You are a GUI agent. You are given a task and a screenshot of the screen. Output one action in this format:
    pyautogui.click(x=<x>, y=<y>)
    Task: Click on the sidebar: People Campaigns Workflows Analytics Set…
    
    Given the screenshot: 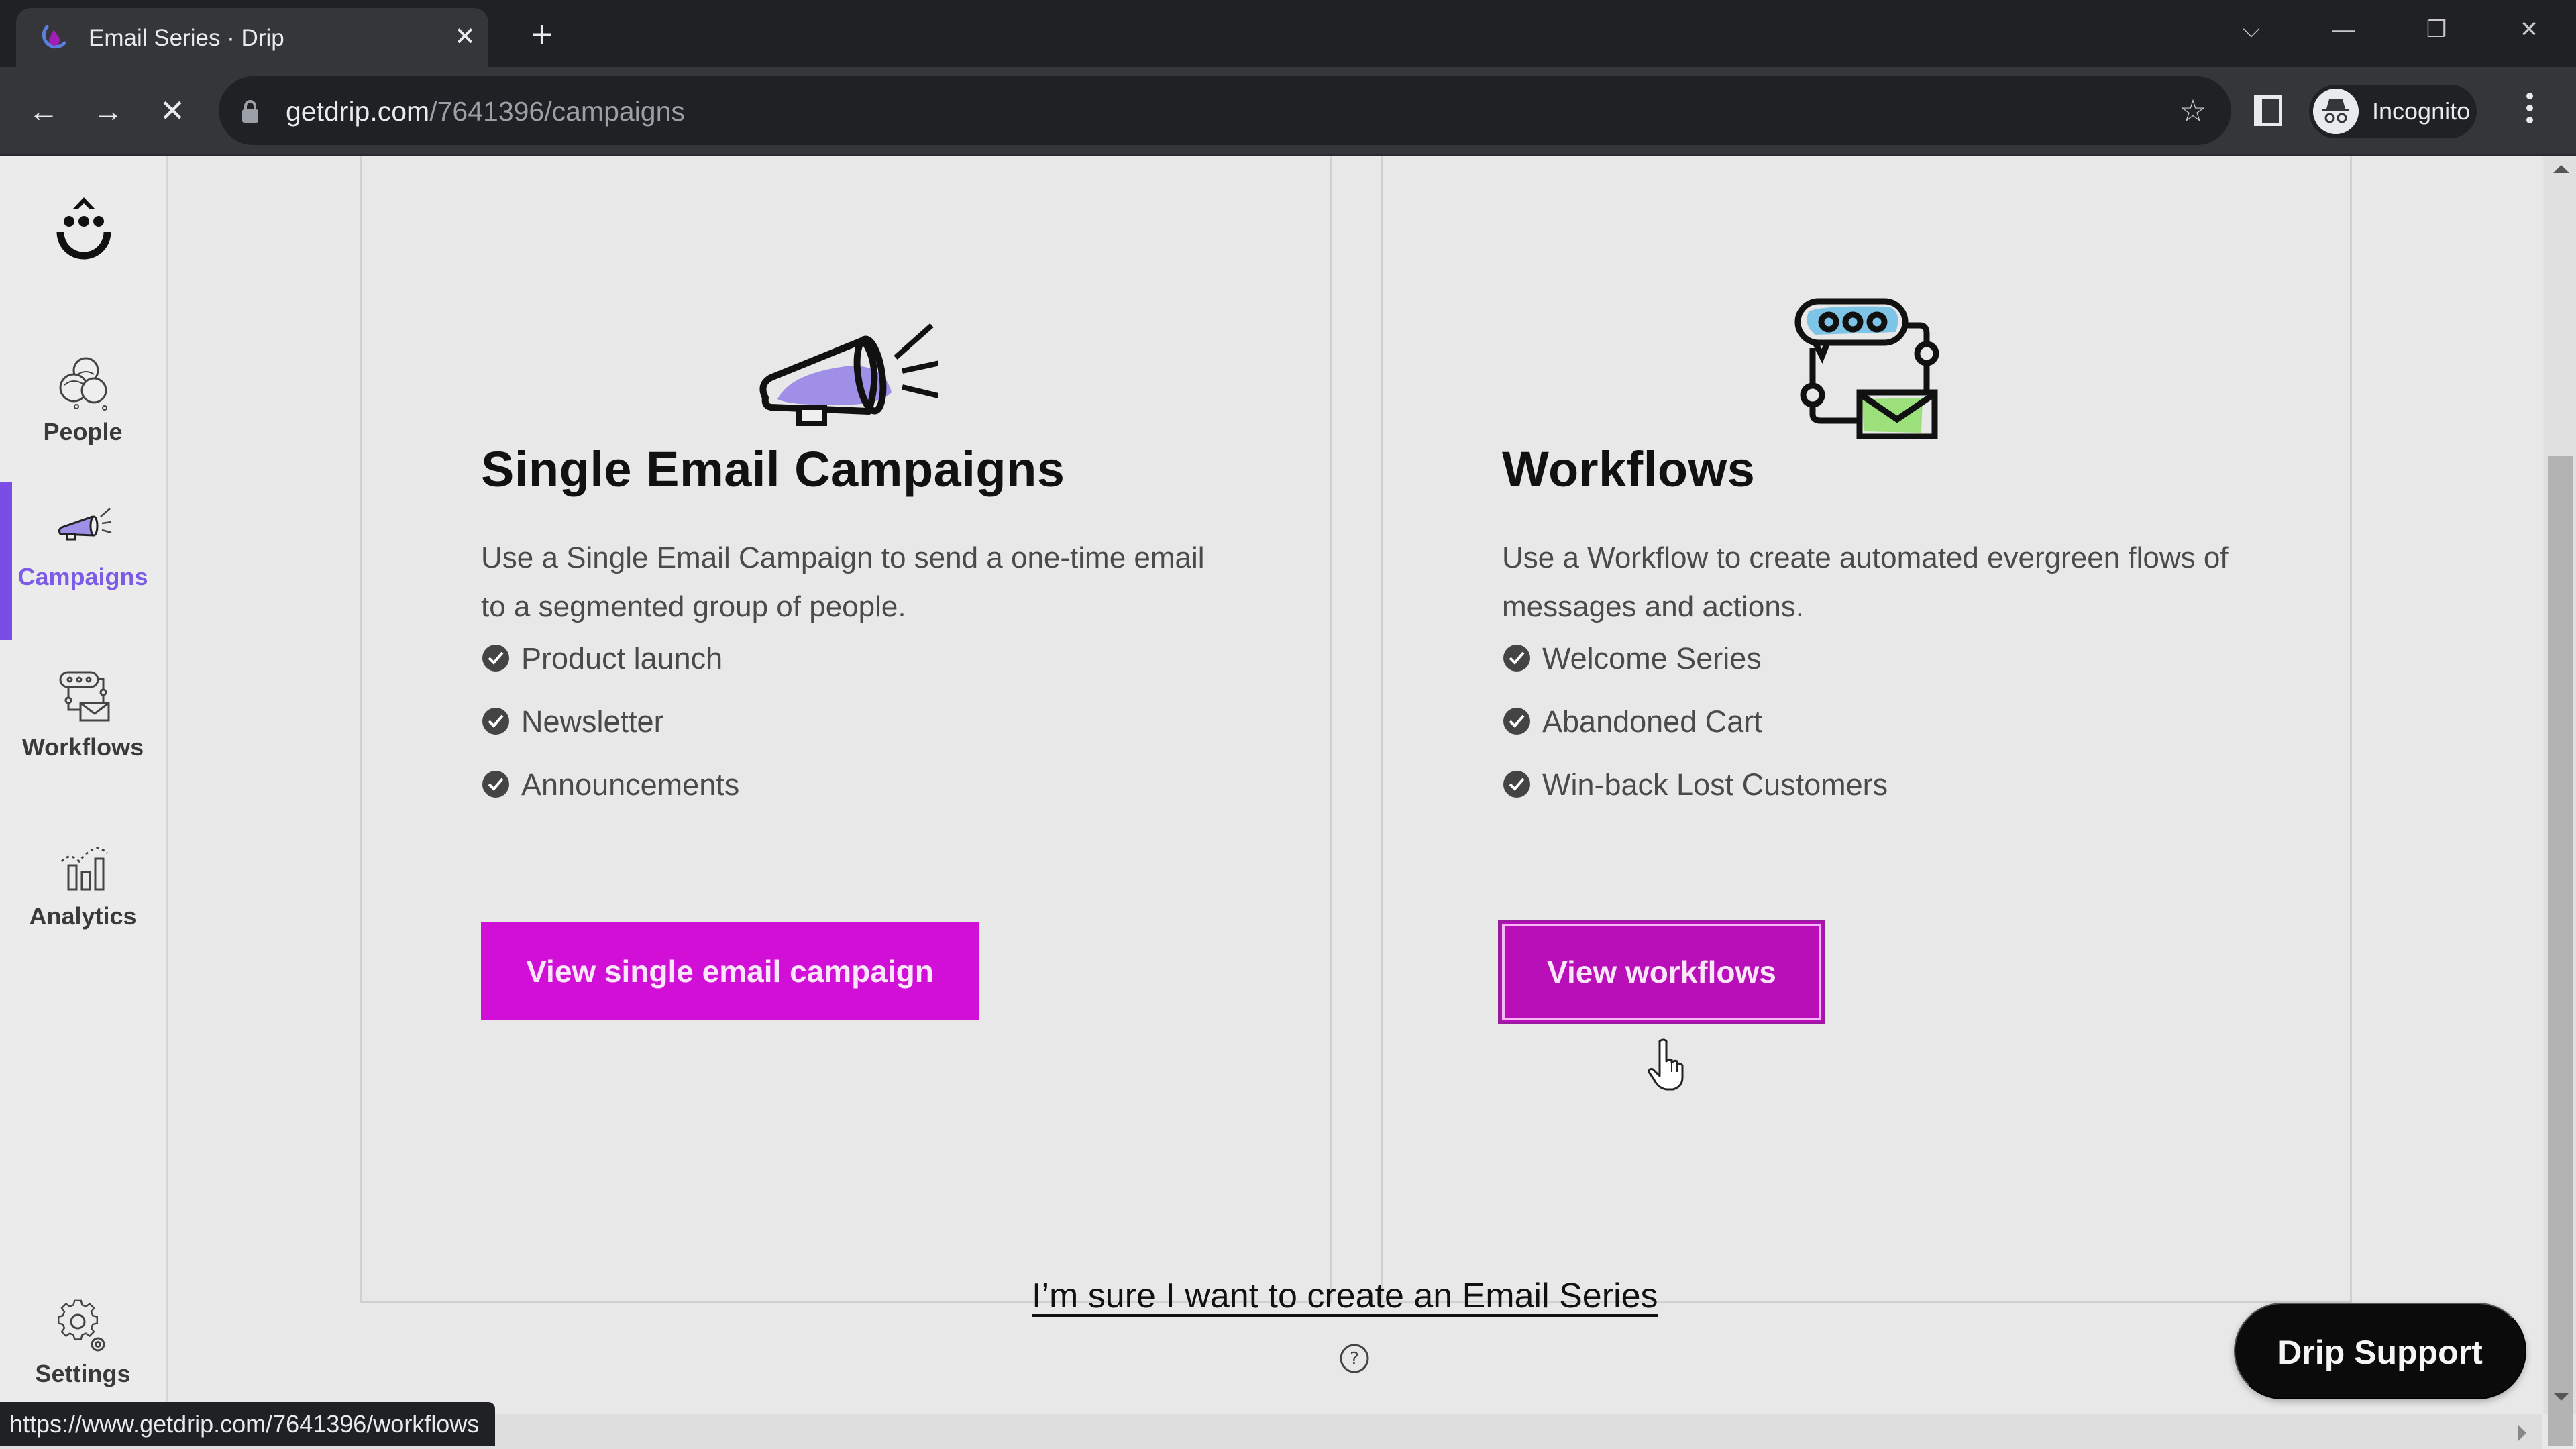 What is the action you would take?
    pyautogui.click(x=84, y=802)
    